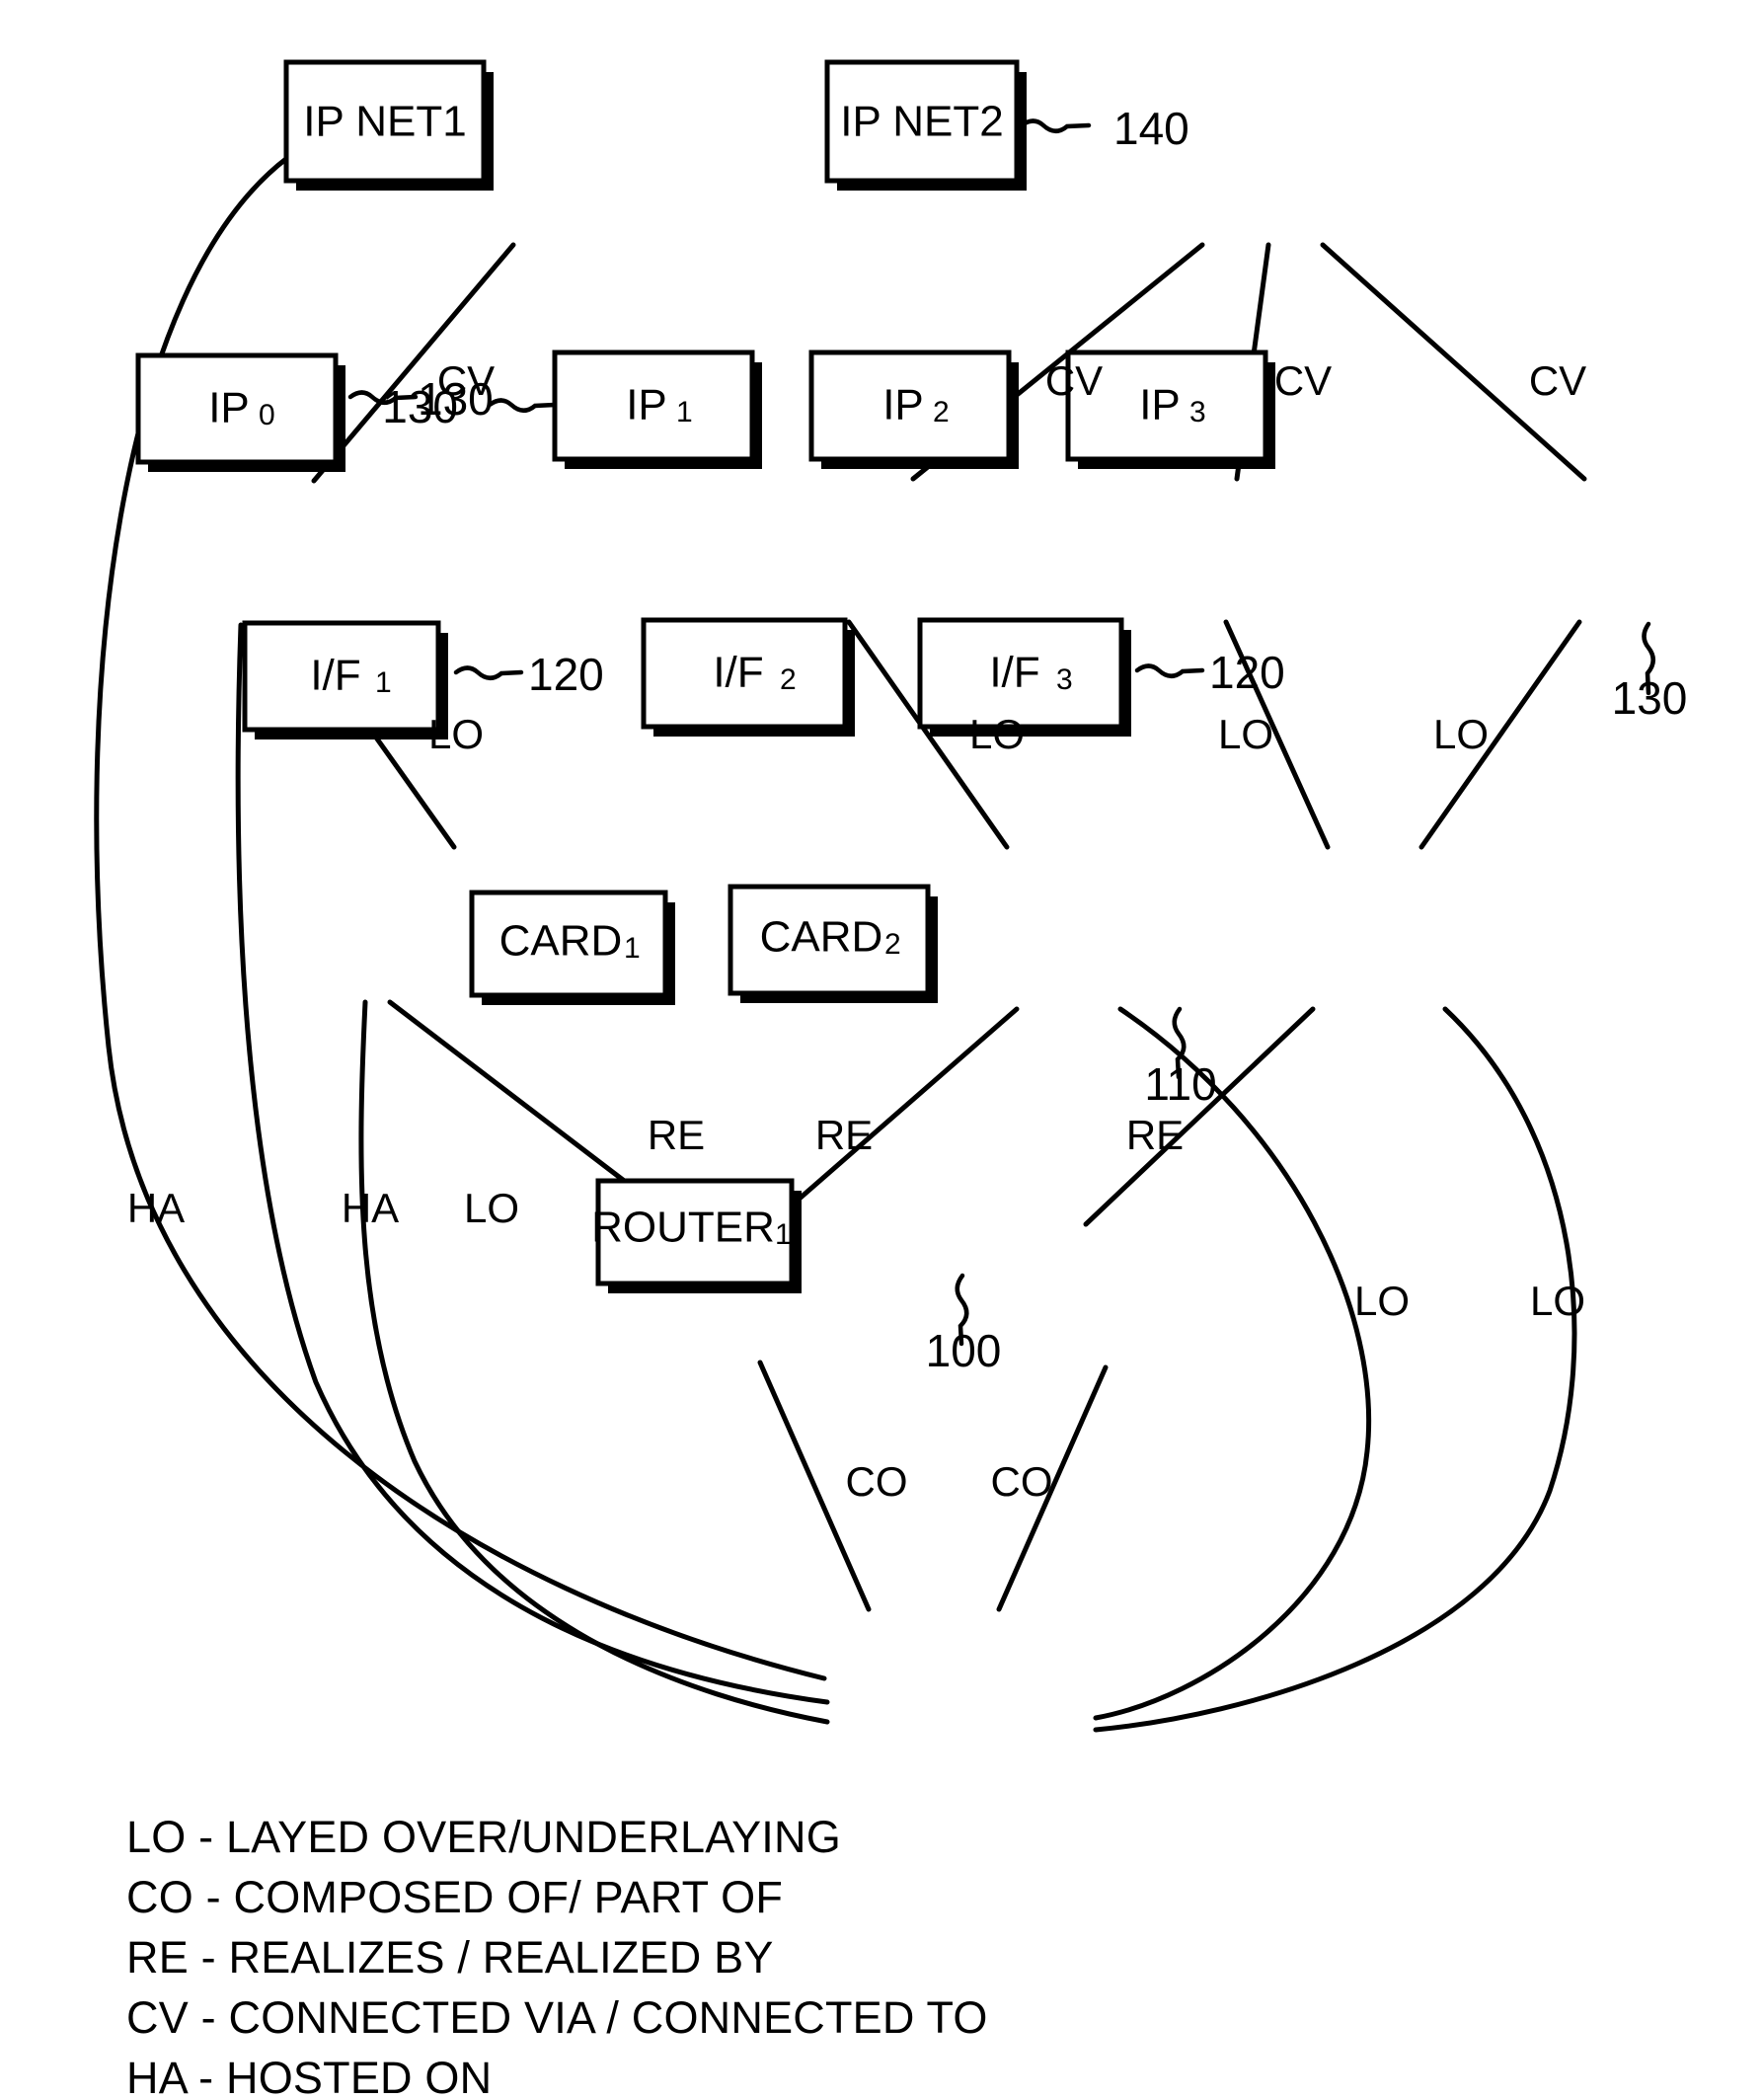  What do you see at coordinates (893, 945) in the screenshot?
I see `node-card2-subscript: 2` at bounding box center [893, 945].